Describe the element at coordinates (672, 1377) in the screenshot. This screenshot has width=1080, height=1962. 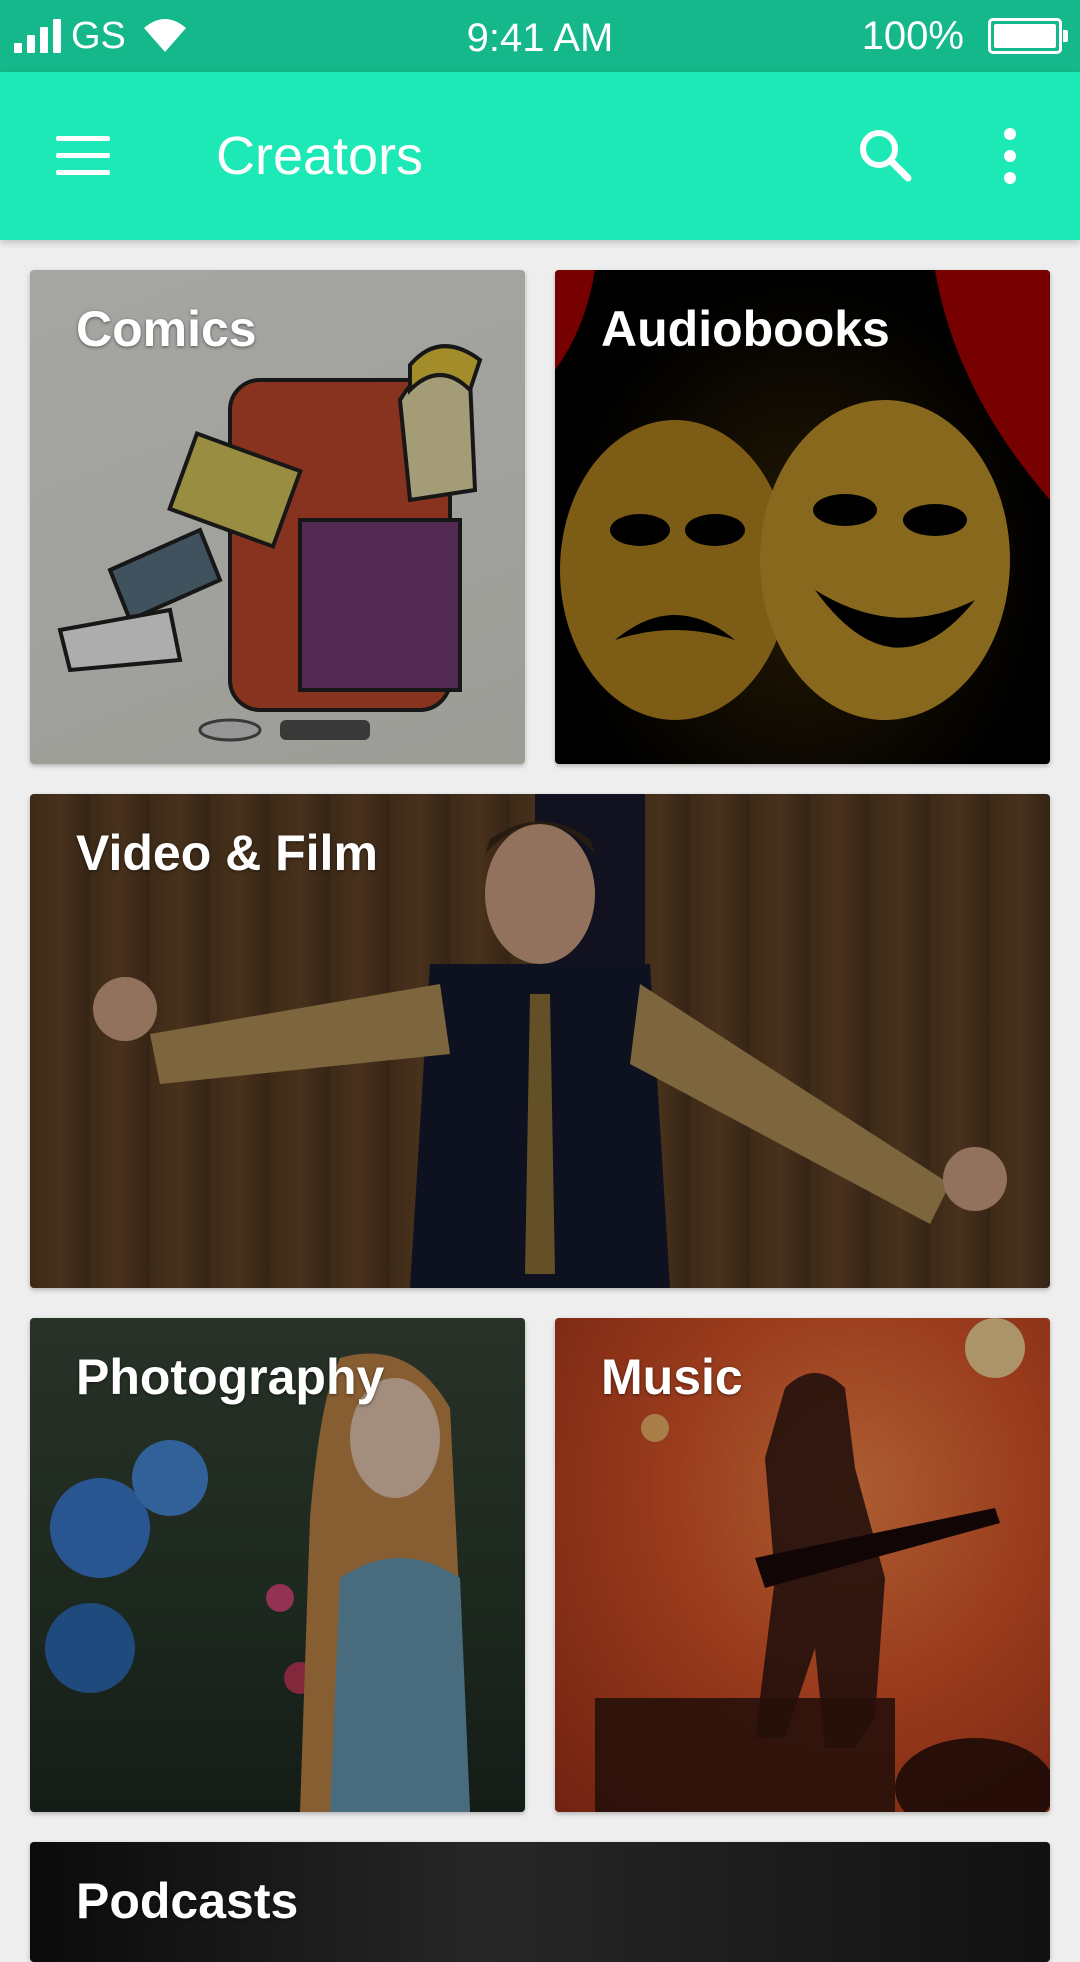
I see `category-label: Music` at that location.